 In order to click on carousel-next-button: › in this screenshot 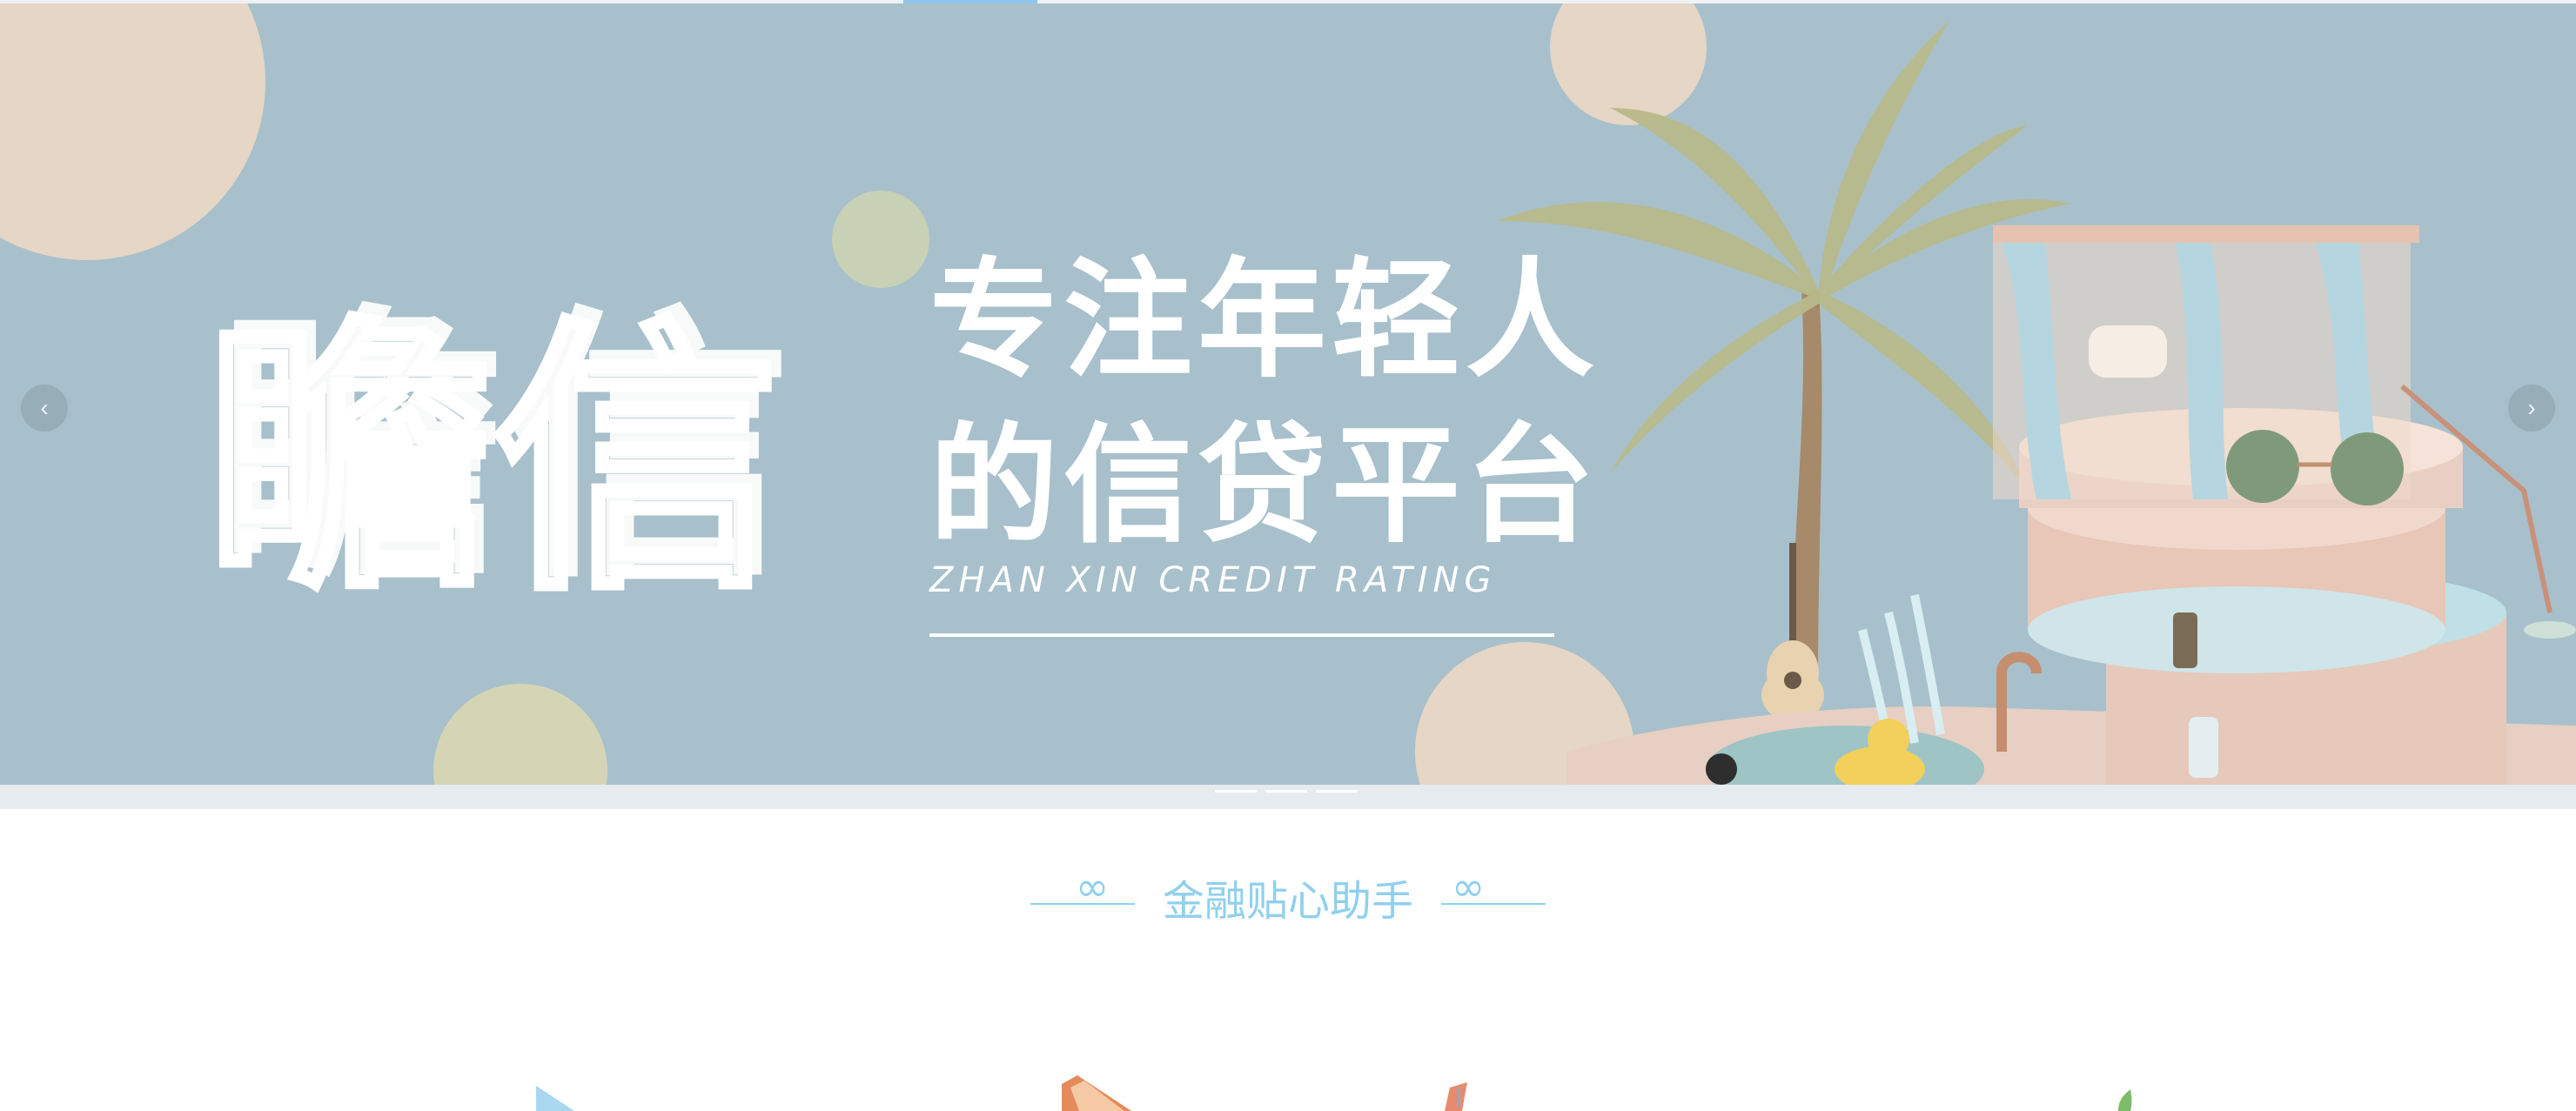, I will do `click(2531, 408)`.